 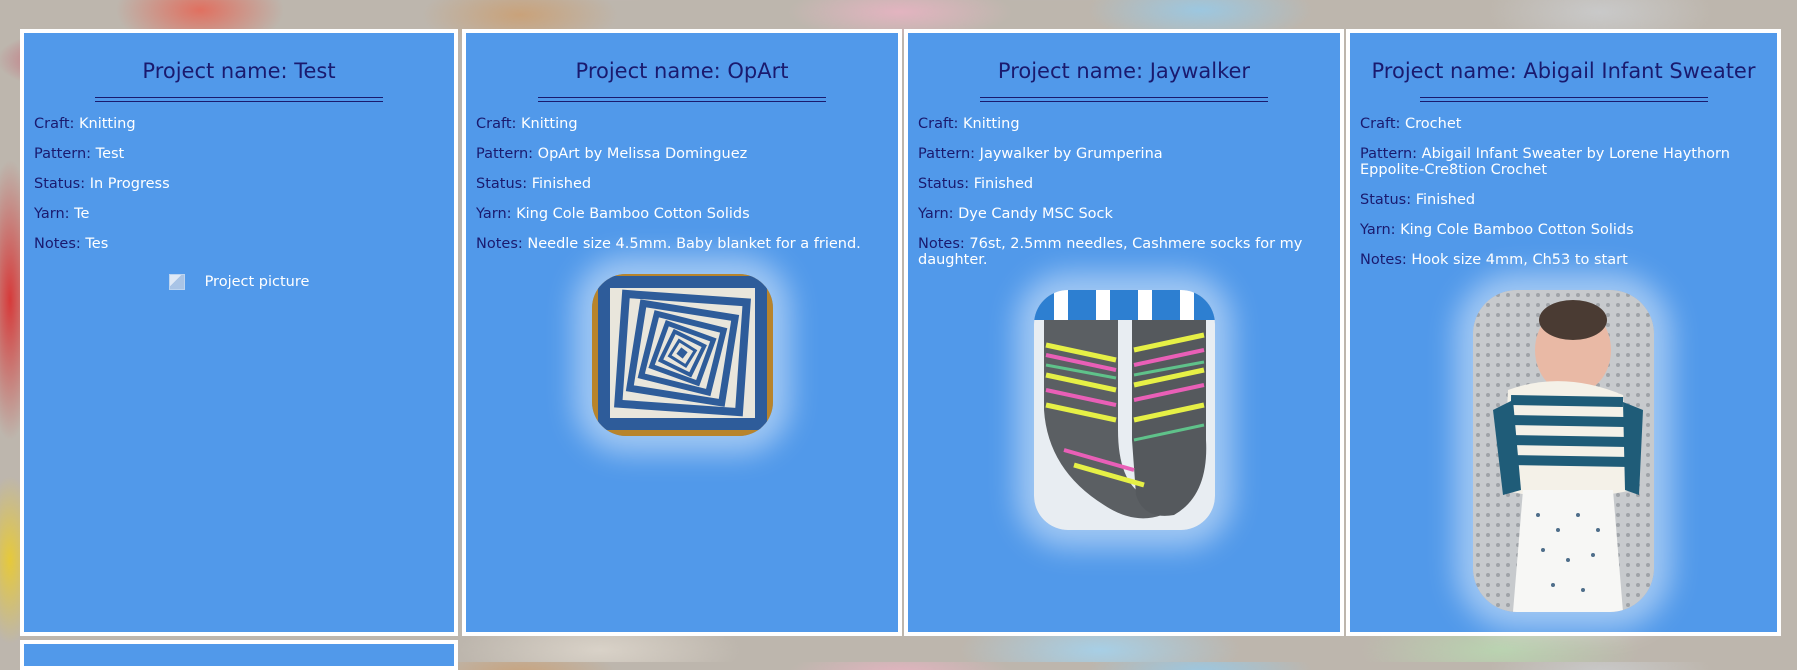 I want to click on project-picture: Project picture, so click(x=239, y=282).